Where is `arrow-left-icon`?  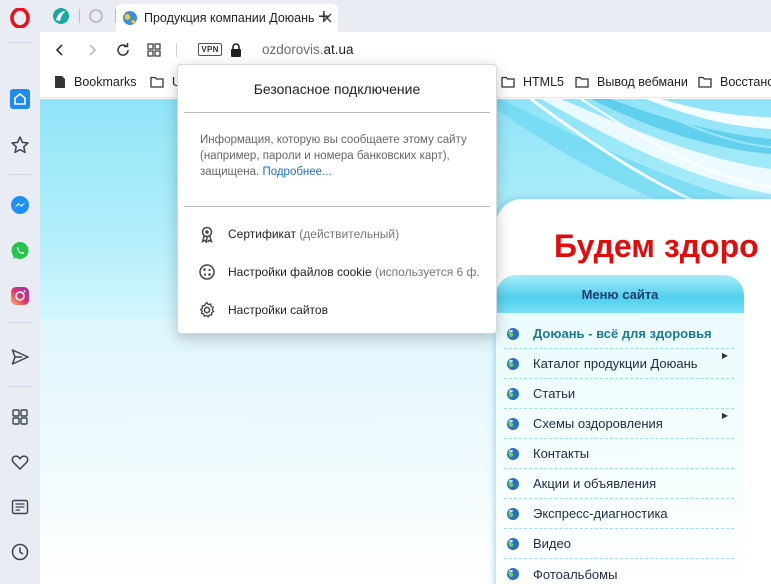 arrow-left-icon is located at coordinates (59, 50).